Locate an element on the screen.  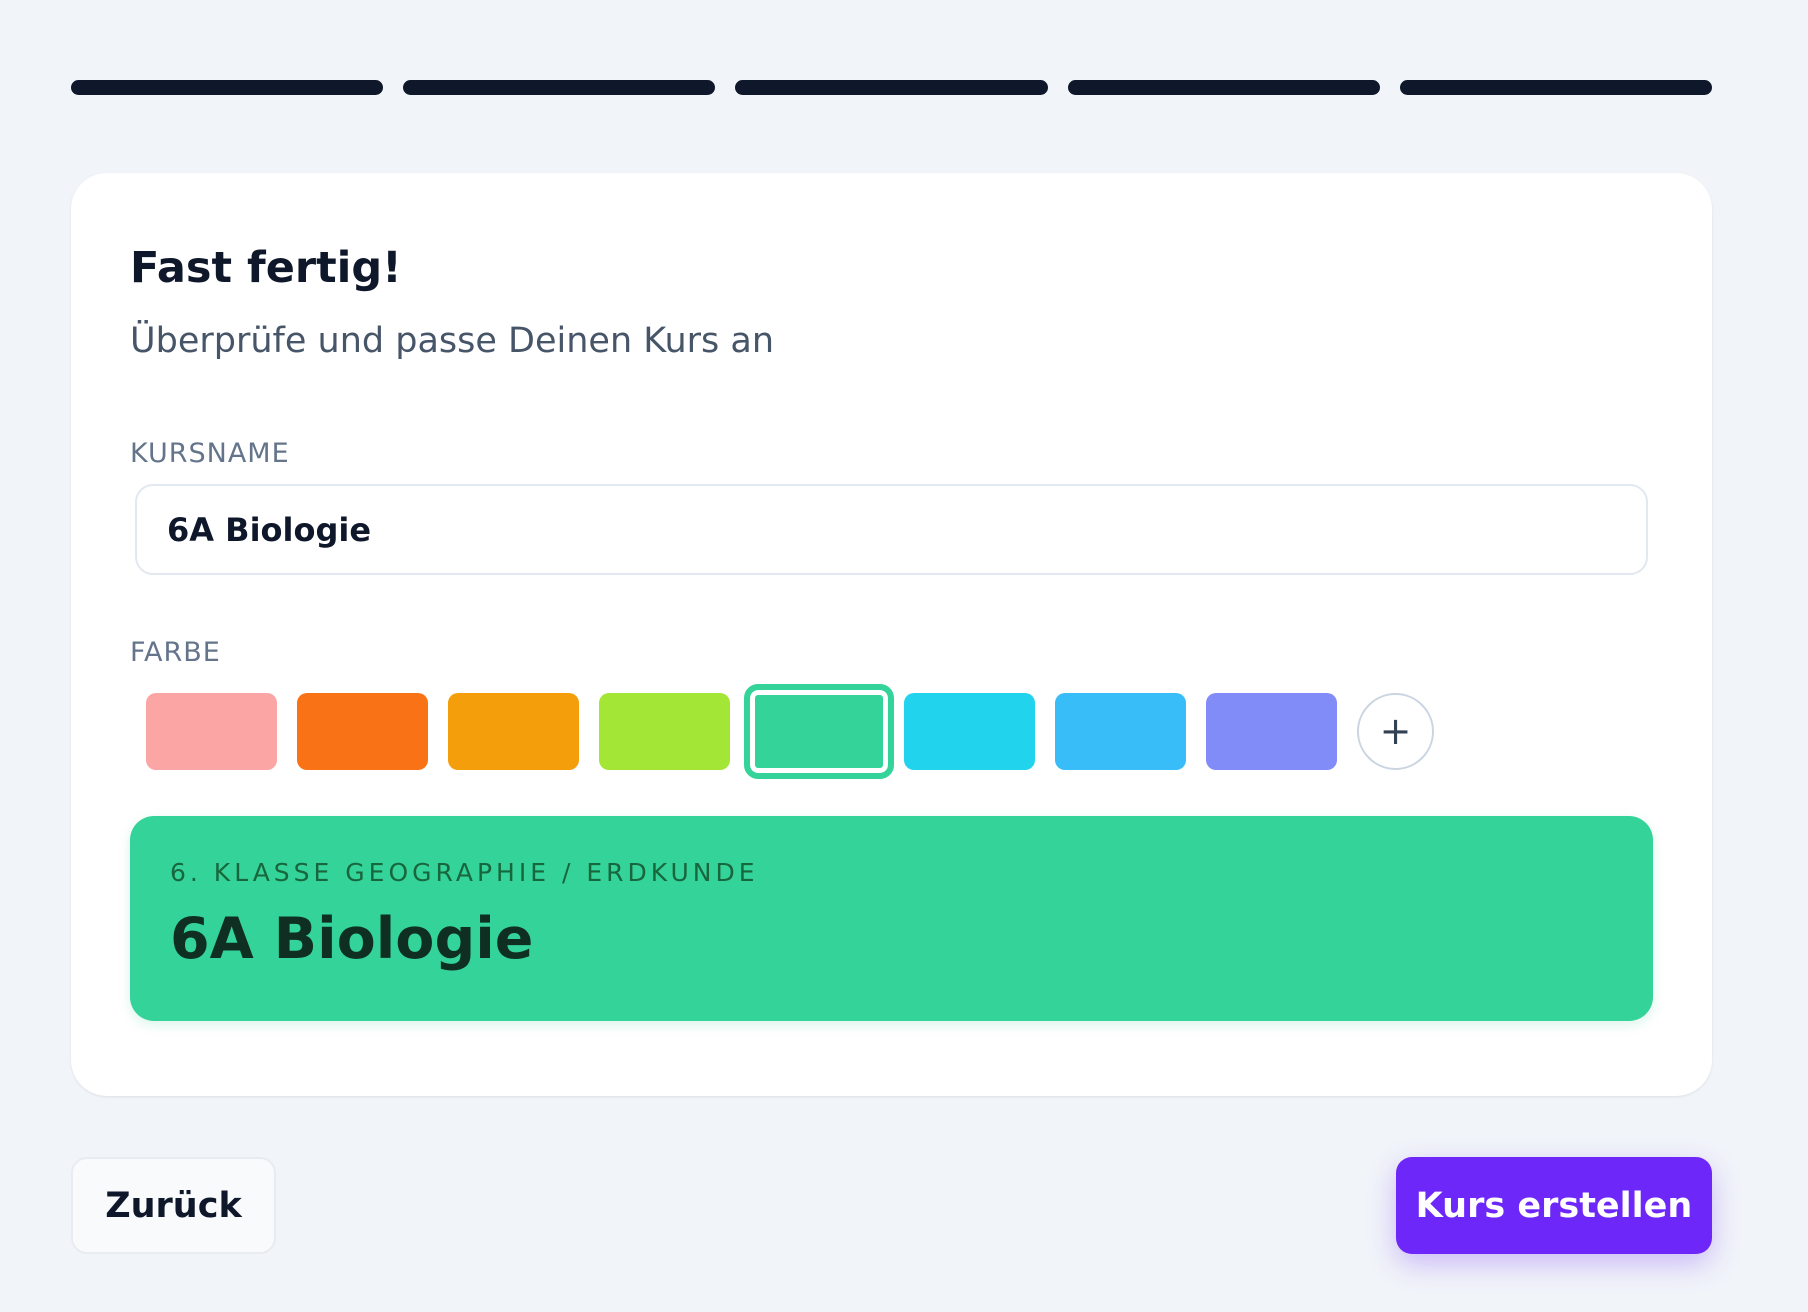
color-swatch-sky is located at coordinates (1120, 731).